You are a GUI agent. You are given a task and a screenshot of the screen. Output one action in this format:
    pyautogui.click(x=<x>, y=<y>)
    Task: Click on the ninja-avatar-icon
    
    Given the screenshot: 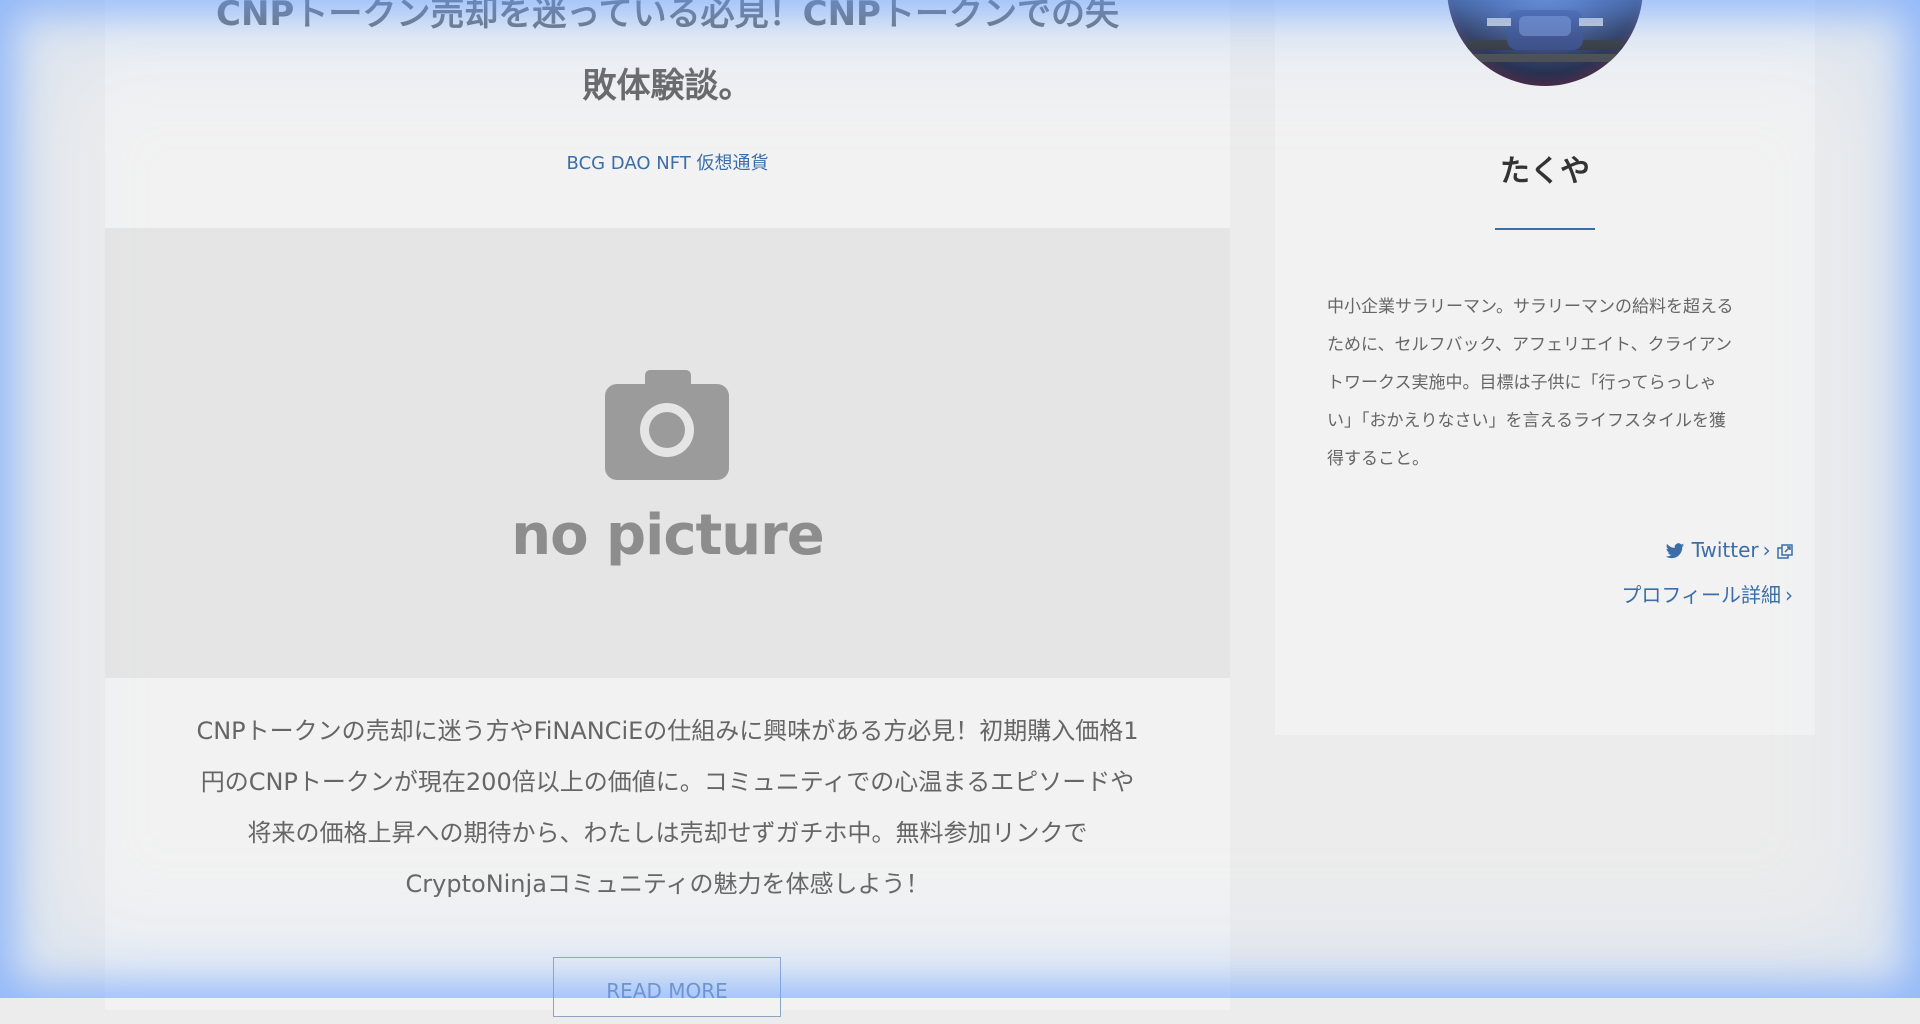 What is the action you would take?
    pyautogui.click(x=1545, y=36)
    